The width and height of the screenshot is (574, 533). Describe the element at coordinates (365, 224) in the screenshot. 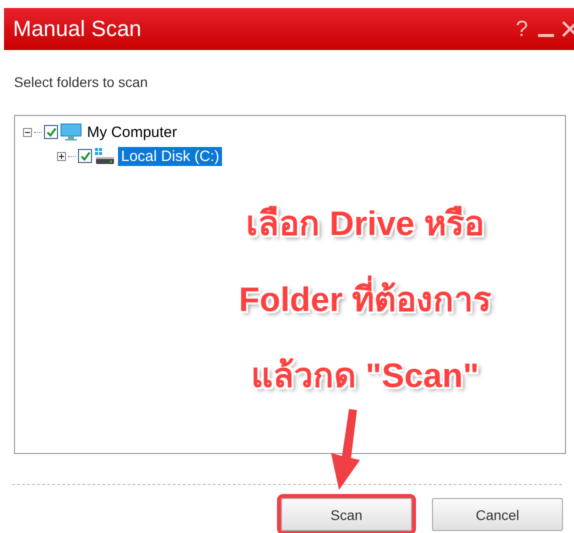

I see `annotation-text: เลือก Drive หรือ` at that location.